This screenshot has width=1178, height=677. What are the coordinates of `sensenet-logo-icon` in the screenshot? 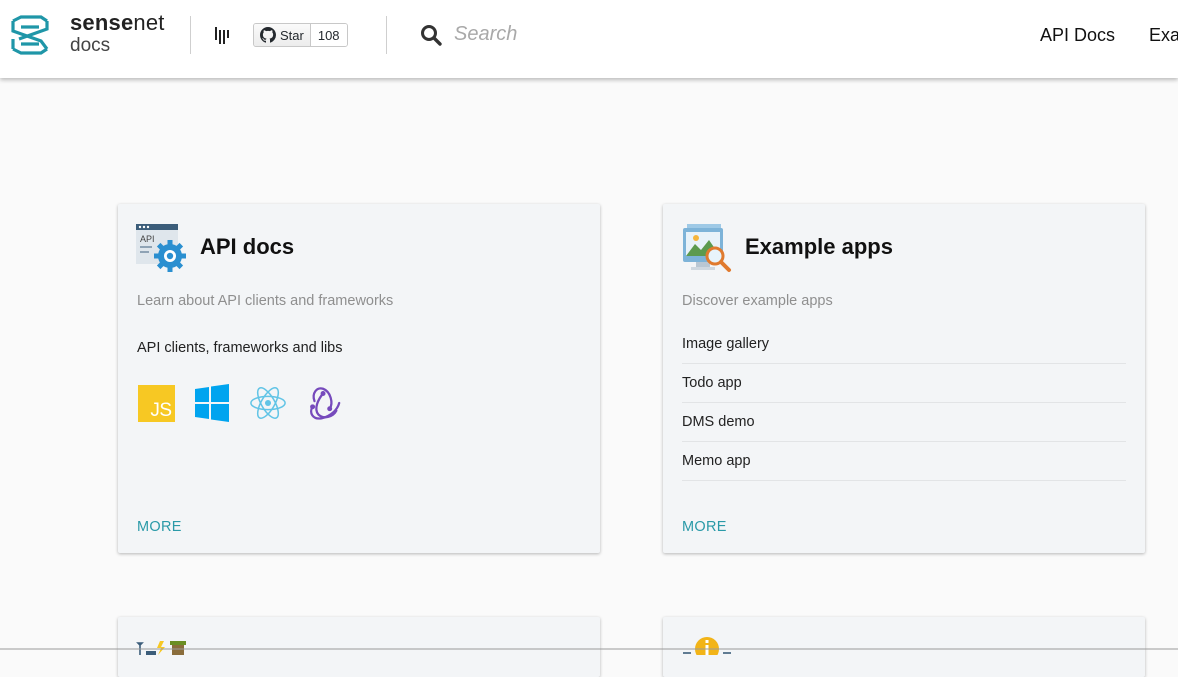 It's located at (30, 35).